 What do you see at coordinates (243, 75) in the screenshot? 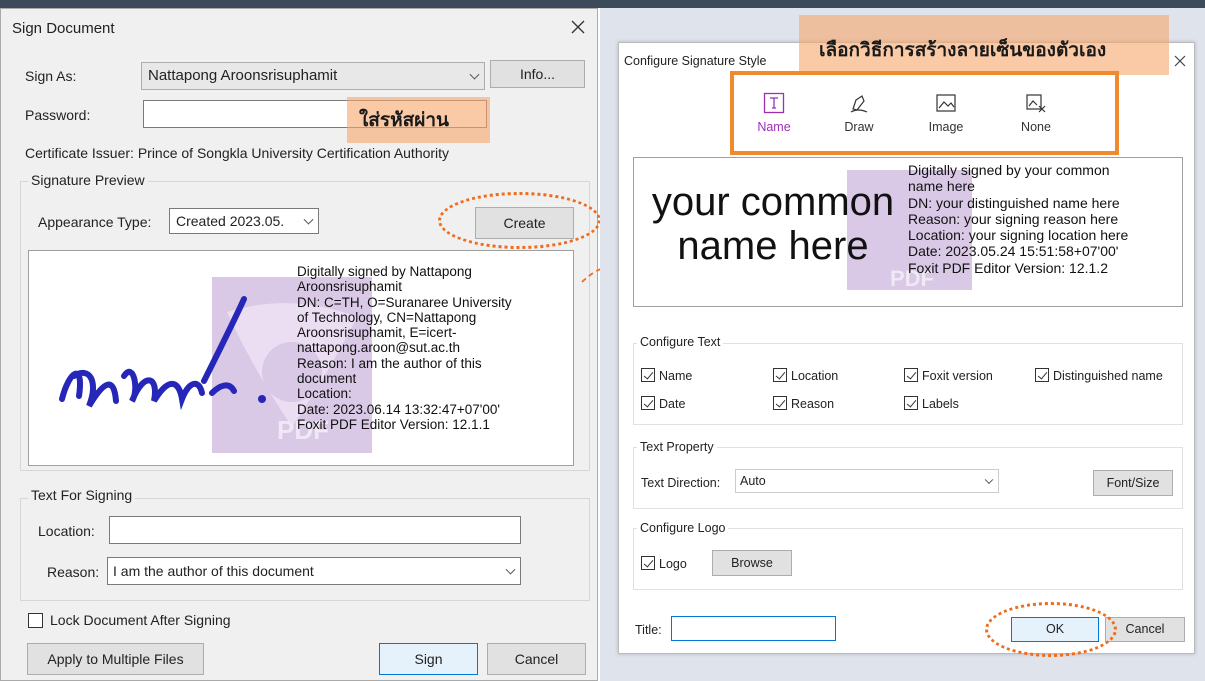
I see `sign-as-value: Nattapong Aroonsrisuphamit` at bounding box center [243, 75].